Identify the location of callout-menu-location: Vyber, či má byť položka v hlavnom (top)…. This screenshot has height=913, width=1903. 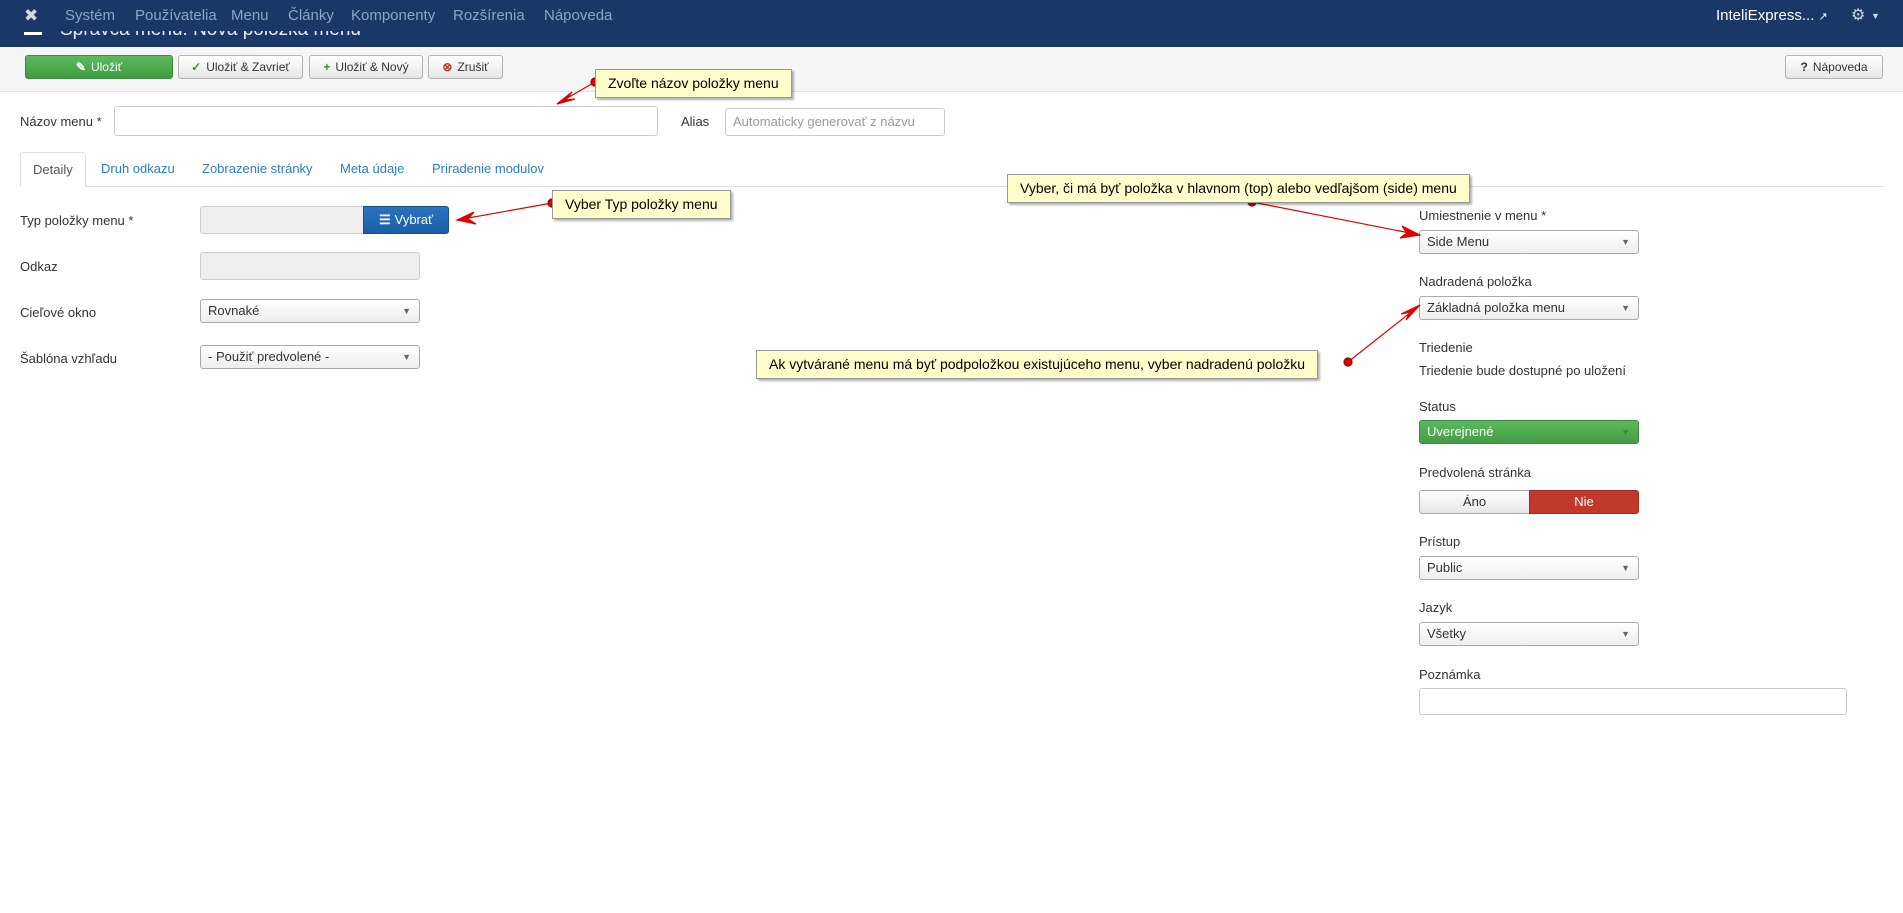
(1238, 188).